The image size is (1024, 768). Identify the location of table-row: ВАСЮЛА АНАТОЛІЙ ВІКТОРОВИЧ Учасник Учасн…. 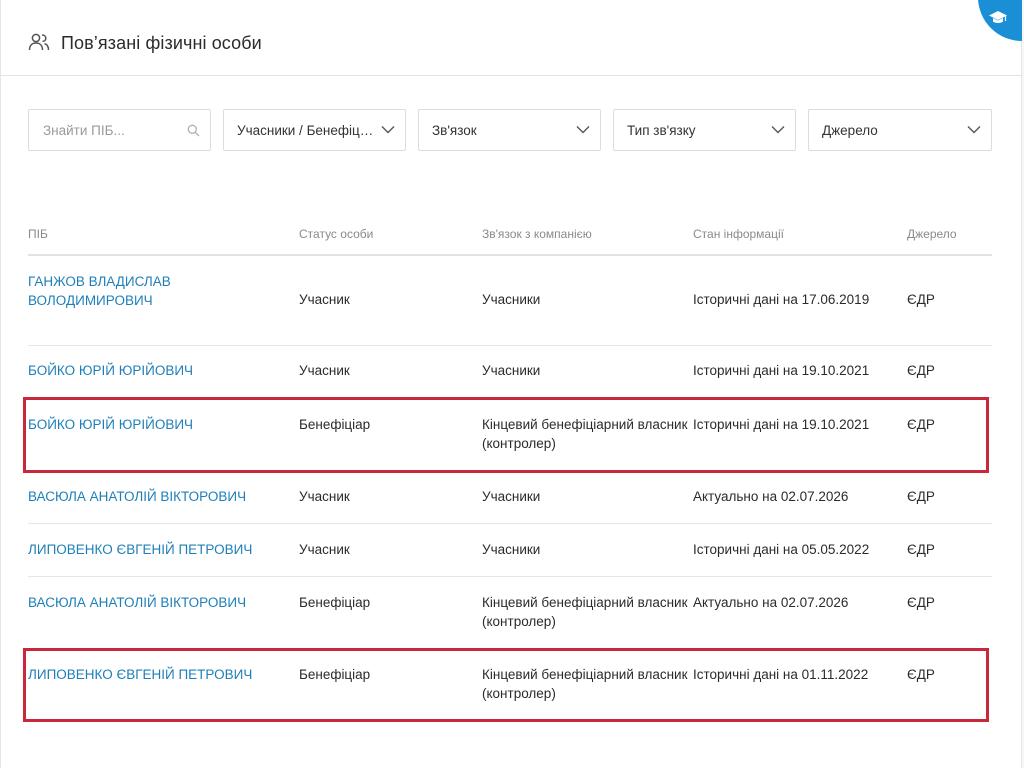
(510, 497).